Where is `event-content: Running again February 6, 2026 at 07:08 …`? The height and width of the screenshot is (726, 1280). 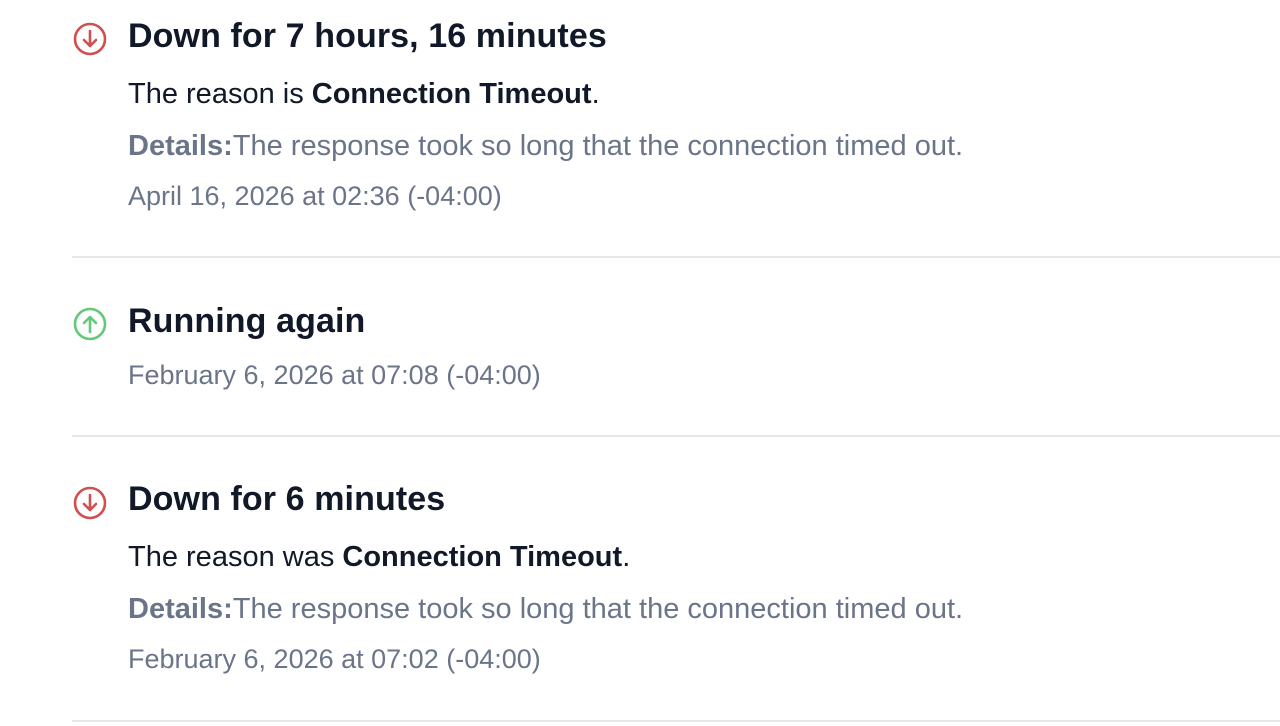 event-content: Running again February 6, 2026 at 07:08 … is located at coordinates (704, 346).